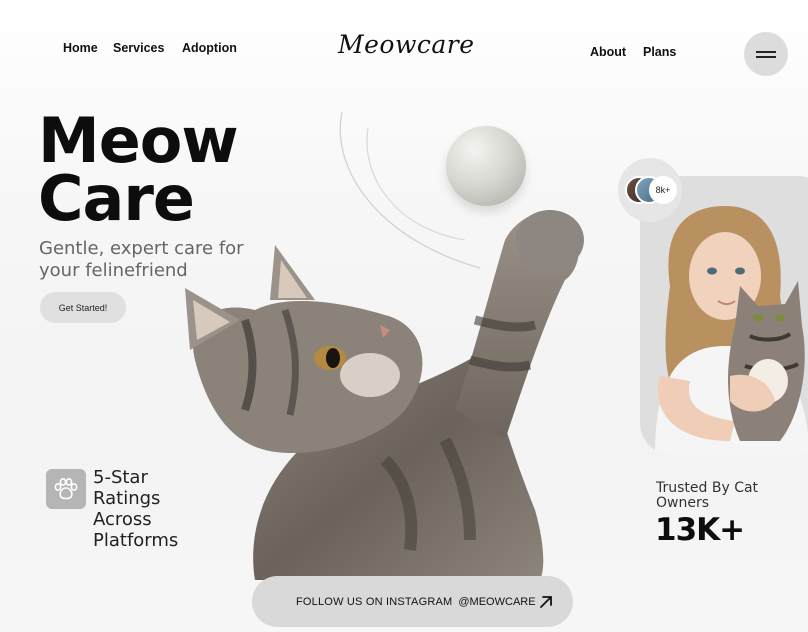  What do you see at coordinates (766, 54) in the screenshot?
I see `hamburger-icon` at bounding box center [766, 54].